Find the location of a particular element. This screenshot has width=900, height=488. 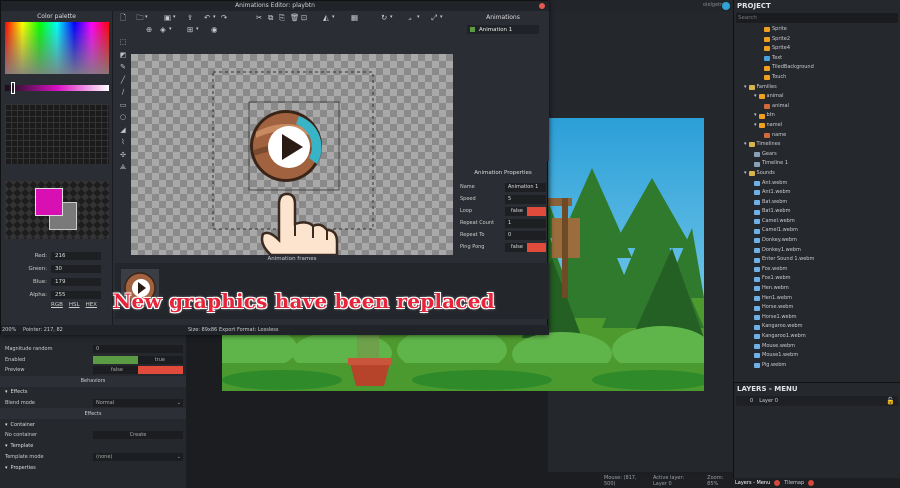

lock-icon: 🔓 is located at coordinates (890, 401).